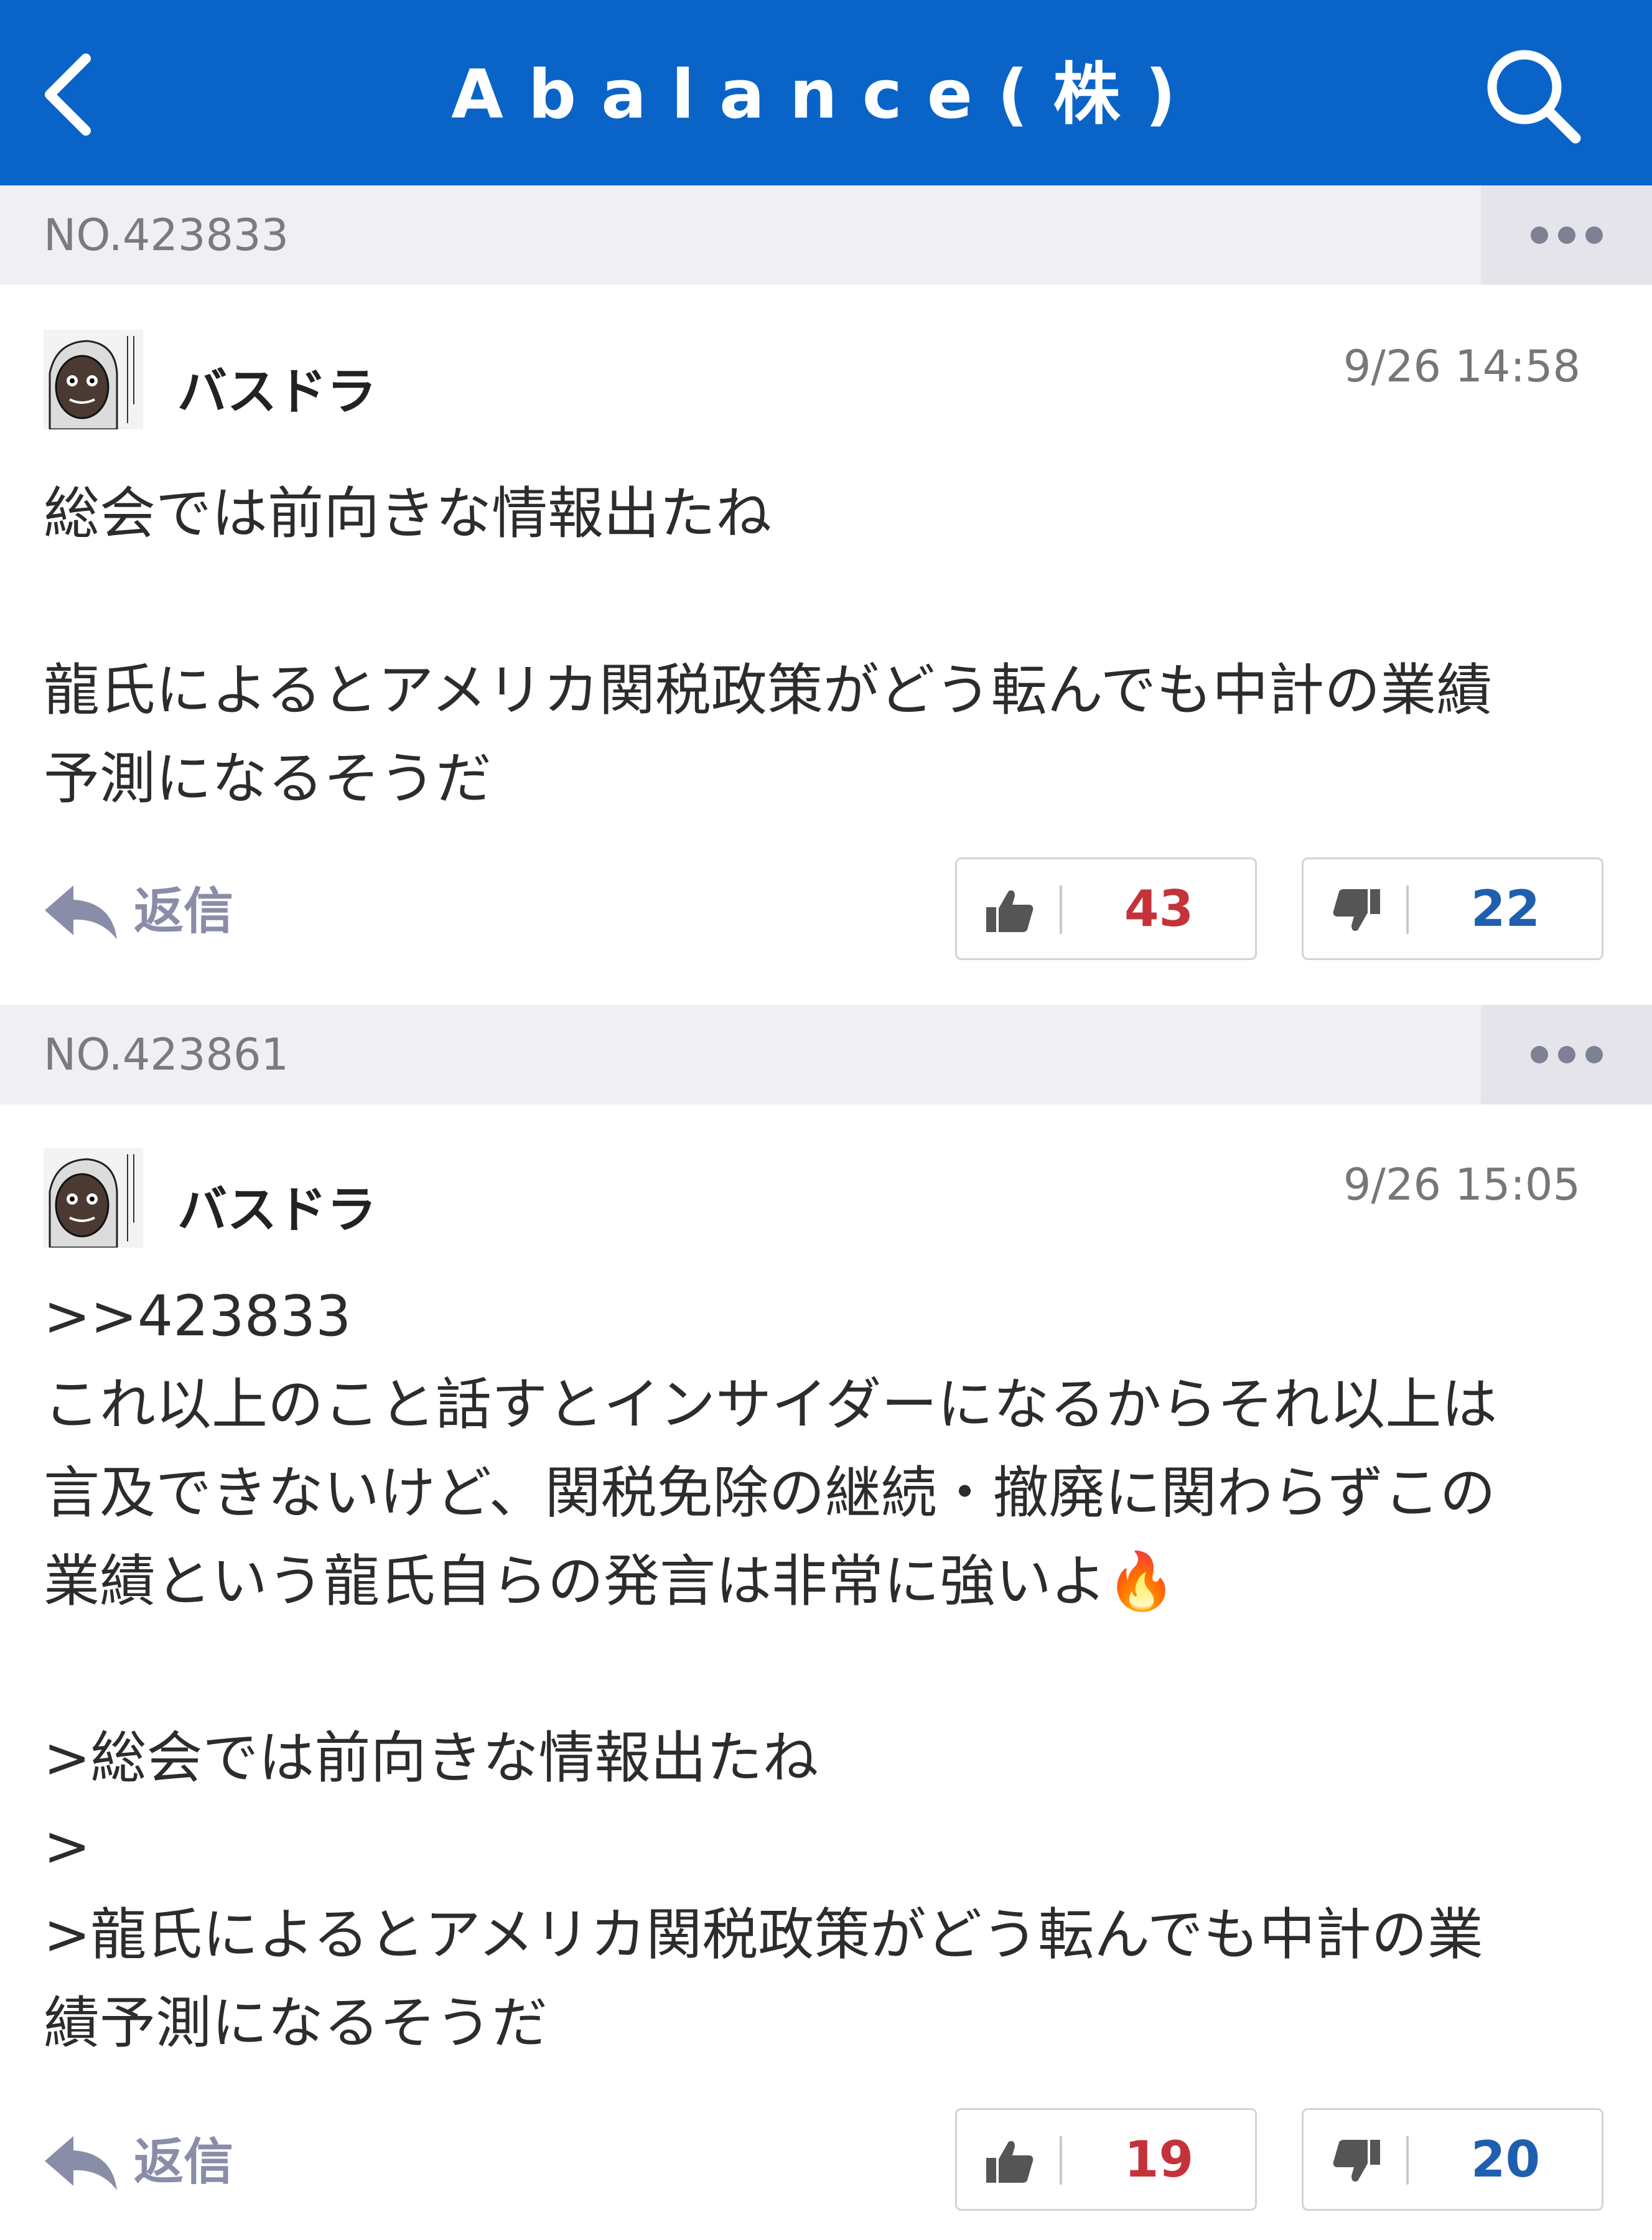 This screenshot has width=1652, height=2240. I want to click on post-header-bar: NO.423861, so click(826, 1054).